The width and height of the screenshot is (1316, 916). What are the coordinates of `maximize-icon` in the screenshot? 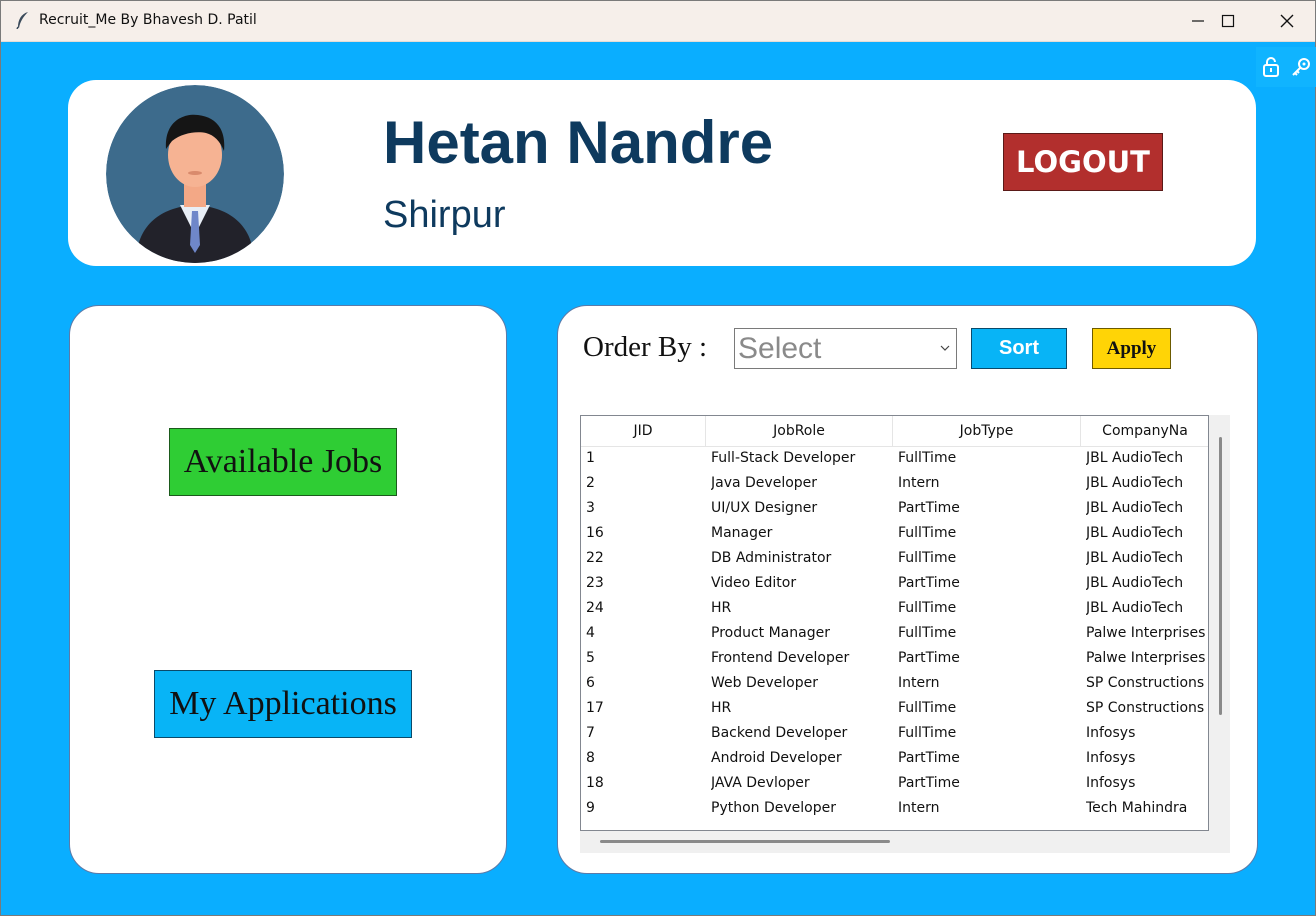 It's located at (1228, 21).